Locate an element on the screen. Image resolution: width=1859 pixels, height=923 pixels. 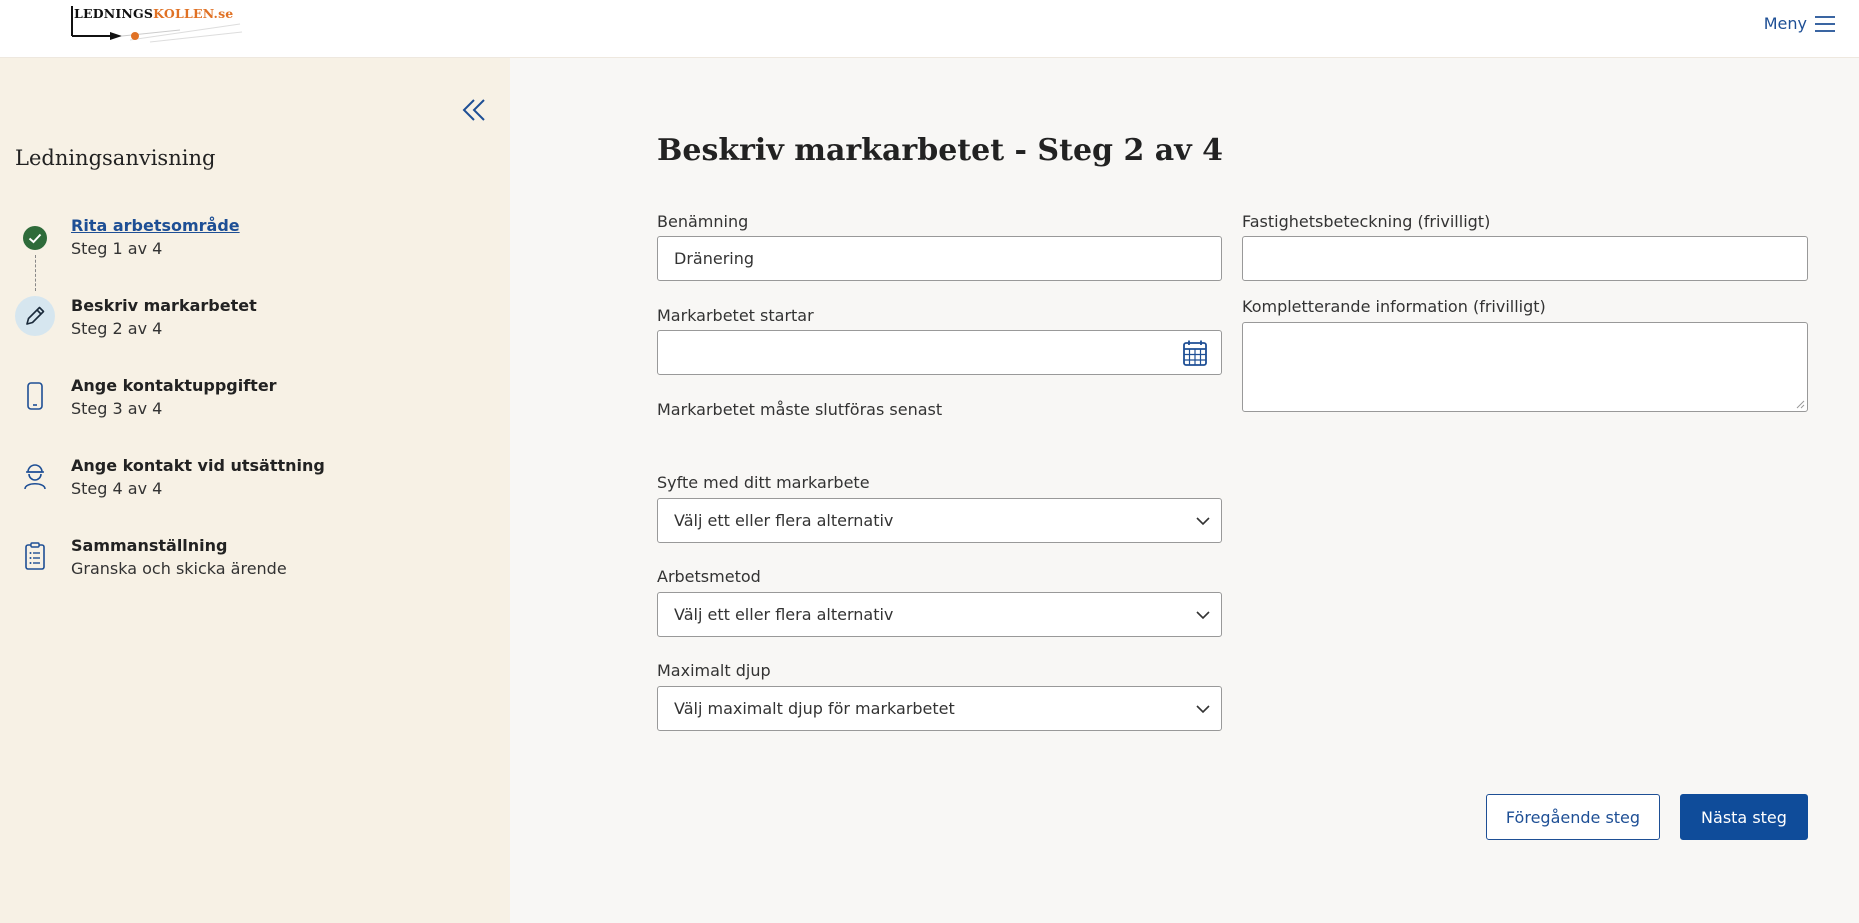
end-date-text: Markarbetet måste slutföras senast is located at coordinates (800, 409).